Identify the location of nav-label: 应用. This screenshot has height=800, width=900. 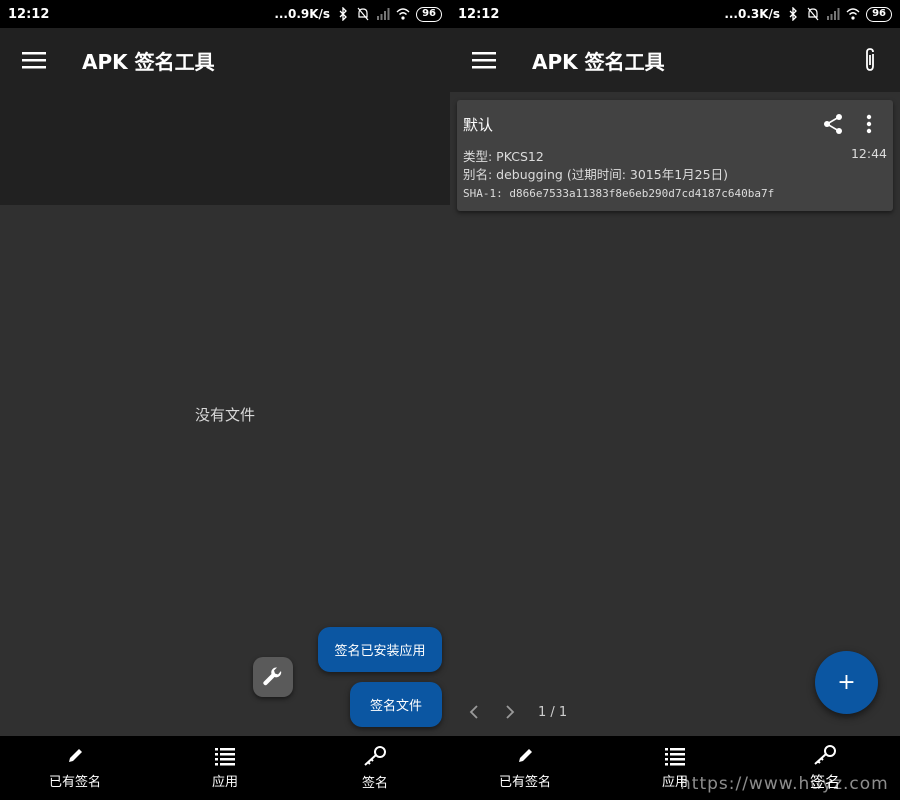
(224, 782).